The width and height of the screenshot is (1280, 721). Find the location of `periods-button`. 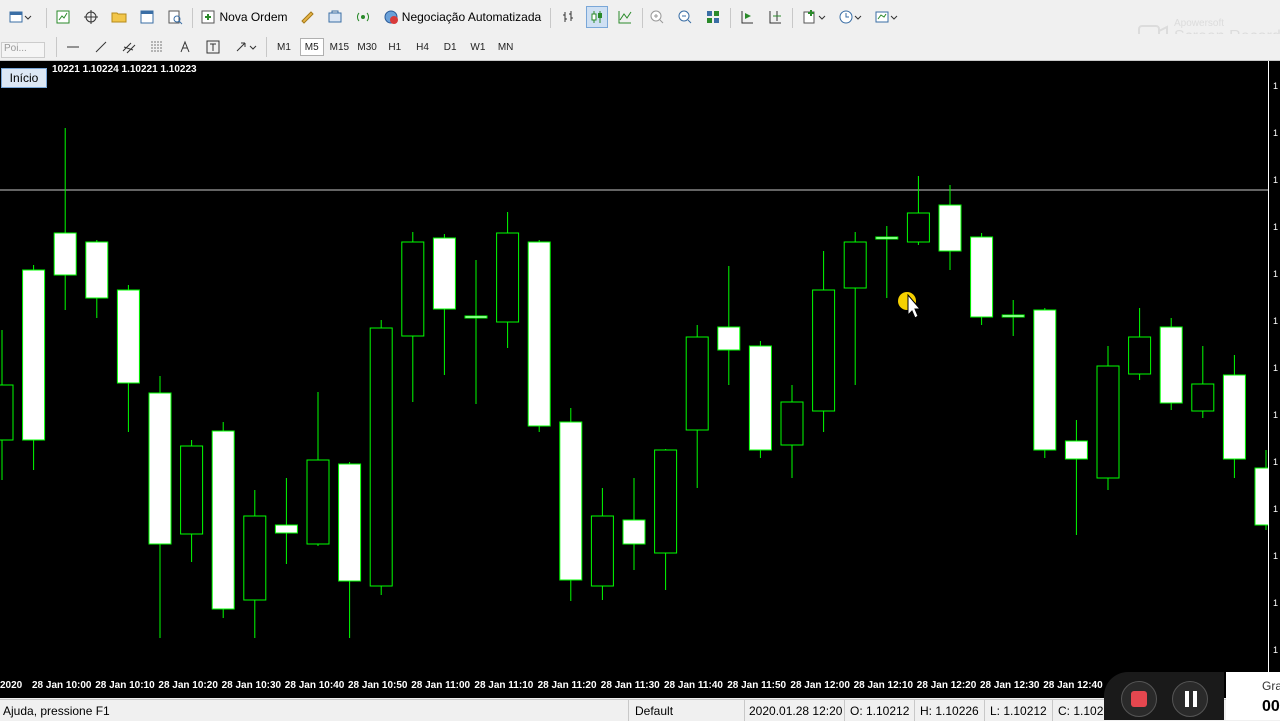

periods-button is located at coordinates (850, 17).